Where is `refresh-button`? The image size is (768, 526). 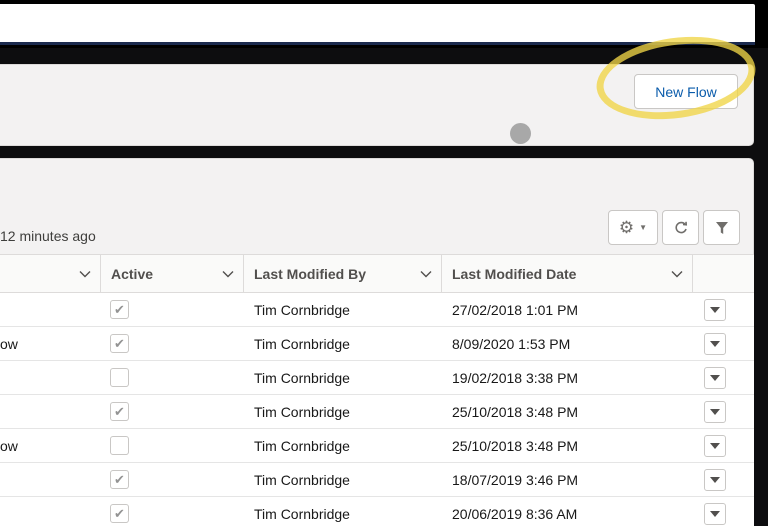
refresh-button is located at coordinates (680, 227).